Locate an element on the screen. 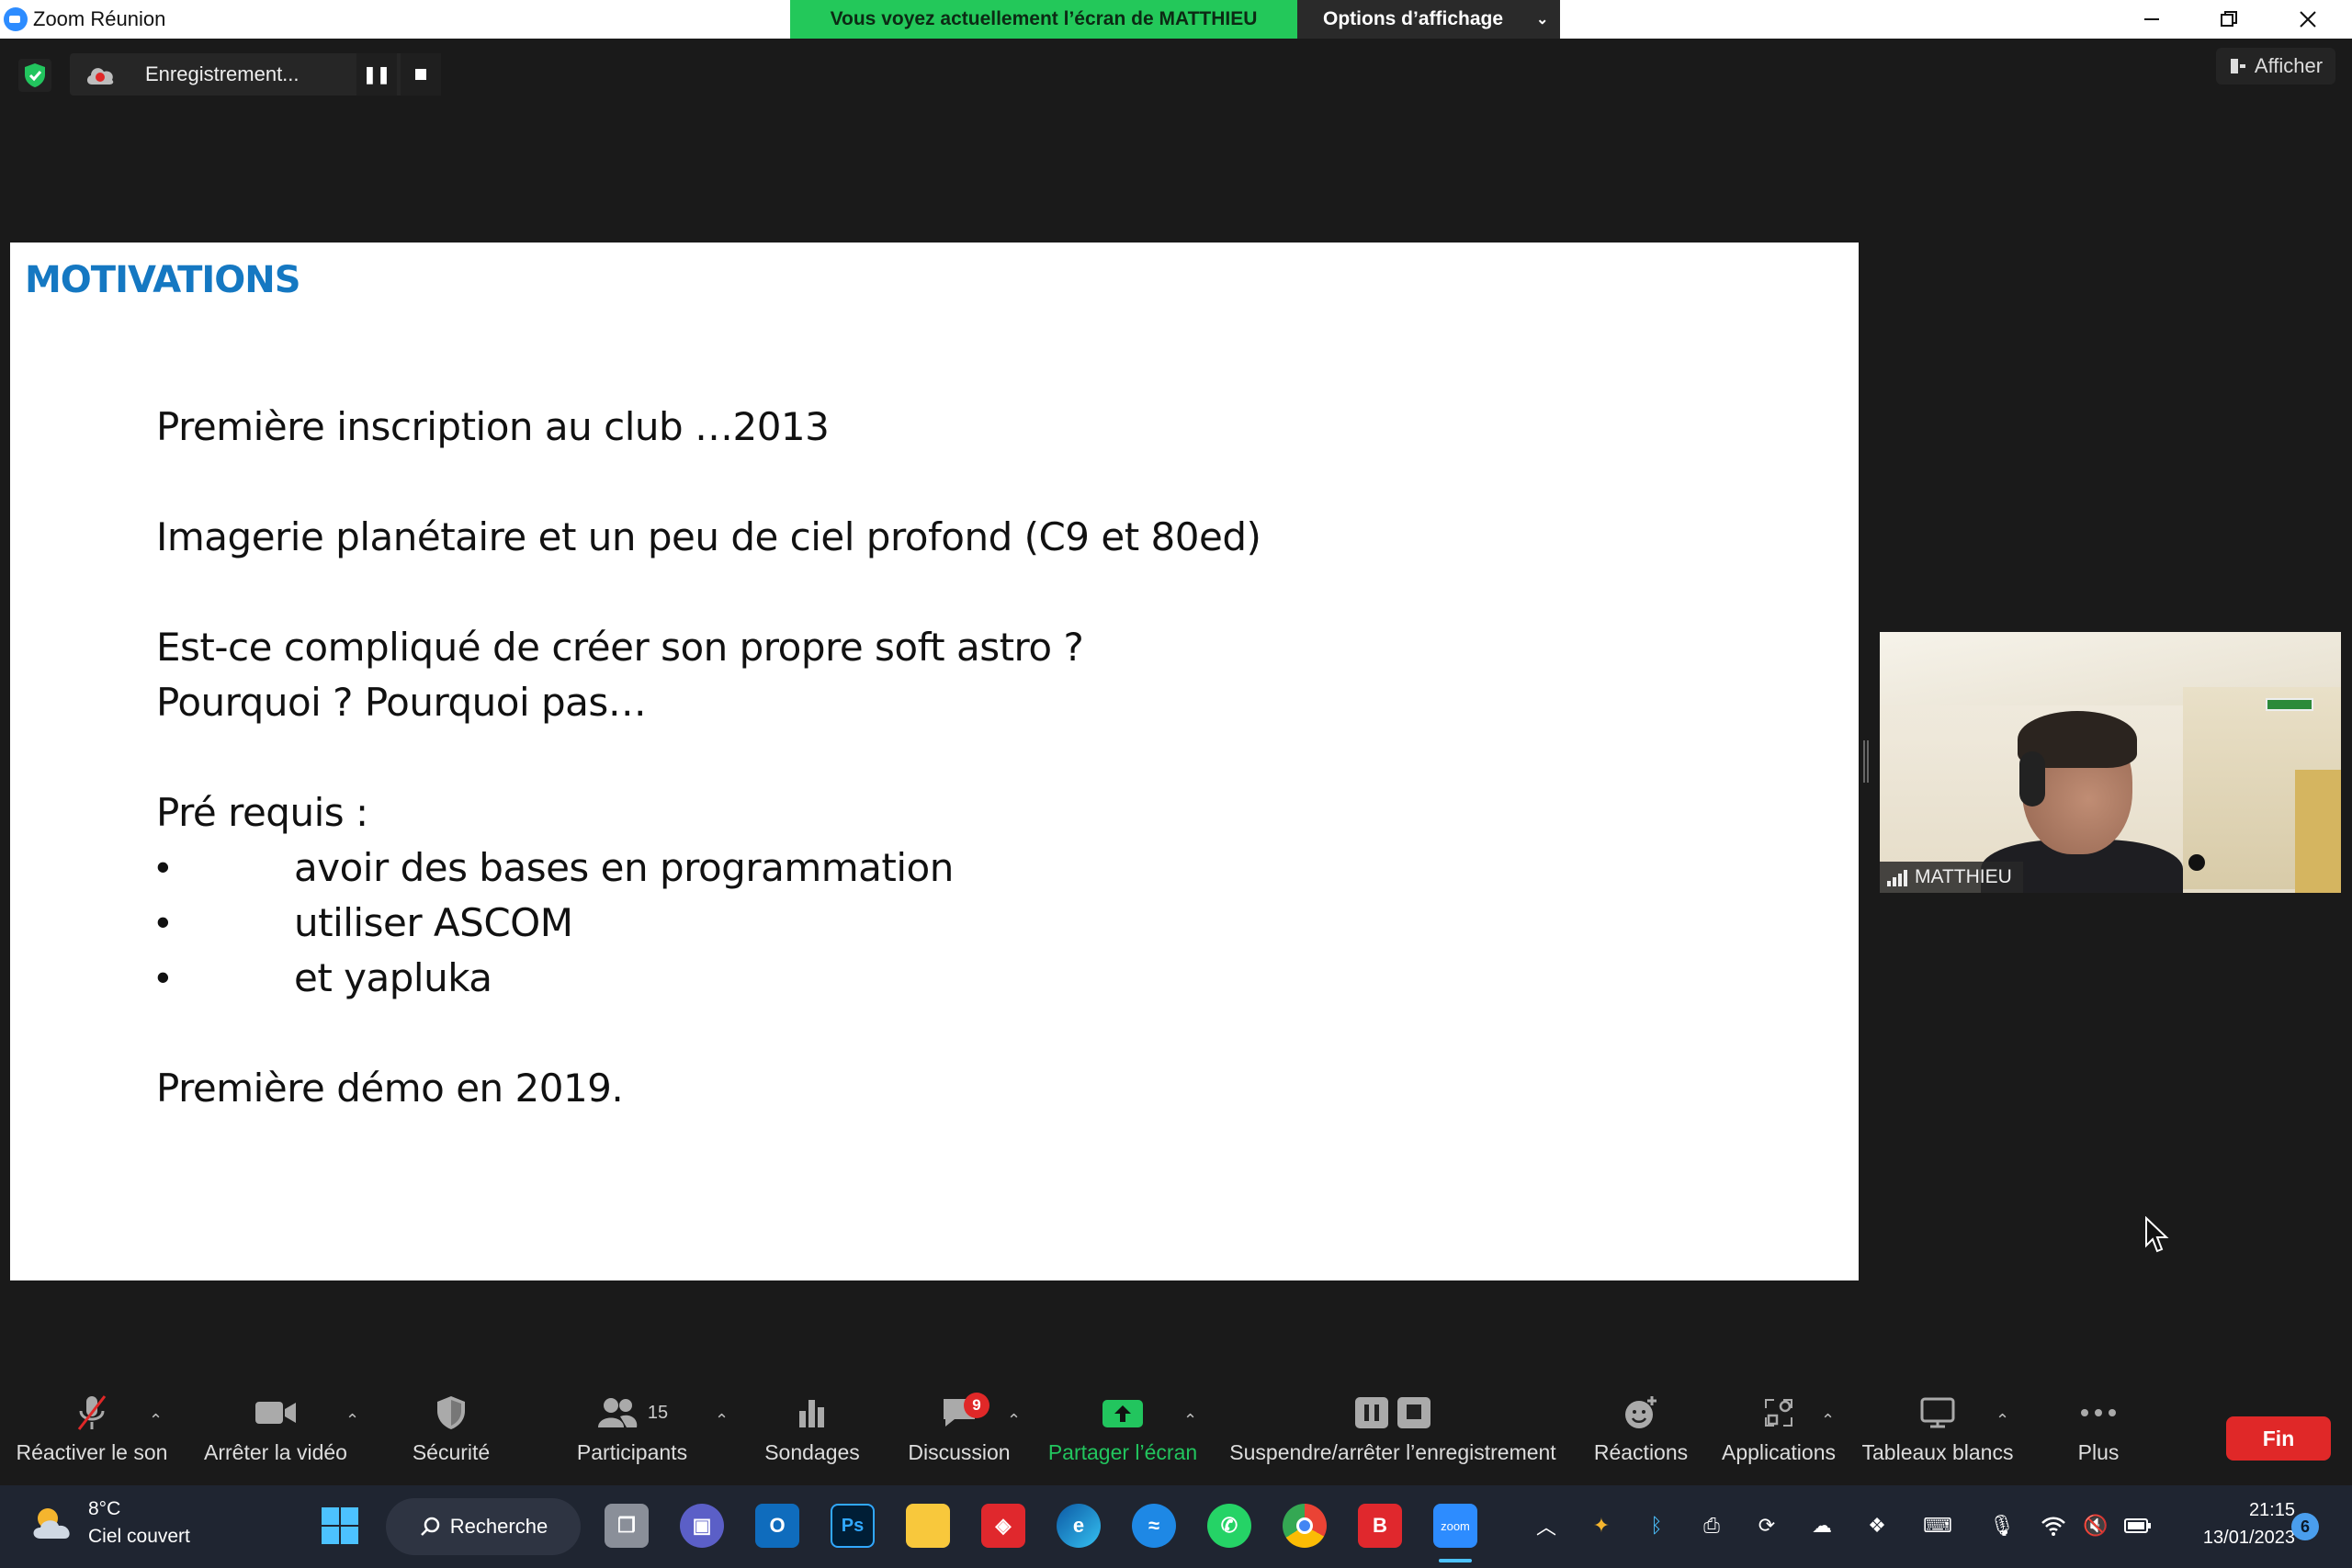  participant-video: MATTHIEU is located at coordinates (2110, 763).